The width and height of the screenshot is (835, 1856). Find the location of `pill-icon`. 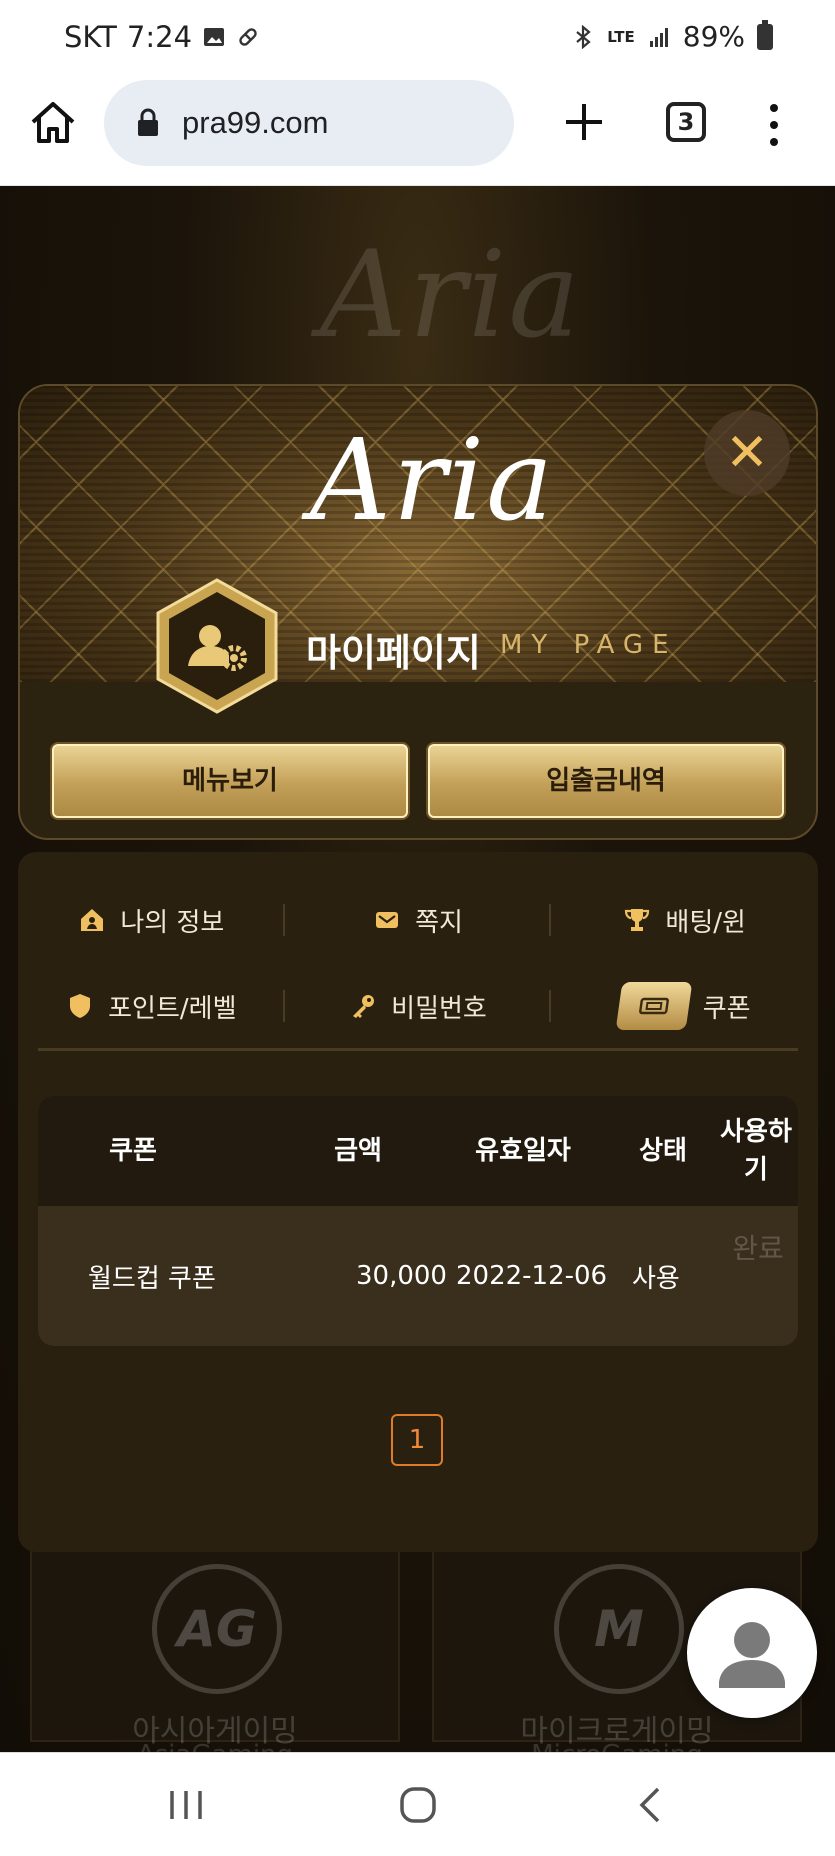

pill-icon is located at coordinates (248, 37).